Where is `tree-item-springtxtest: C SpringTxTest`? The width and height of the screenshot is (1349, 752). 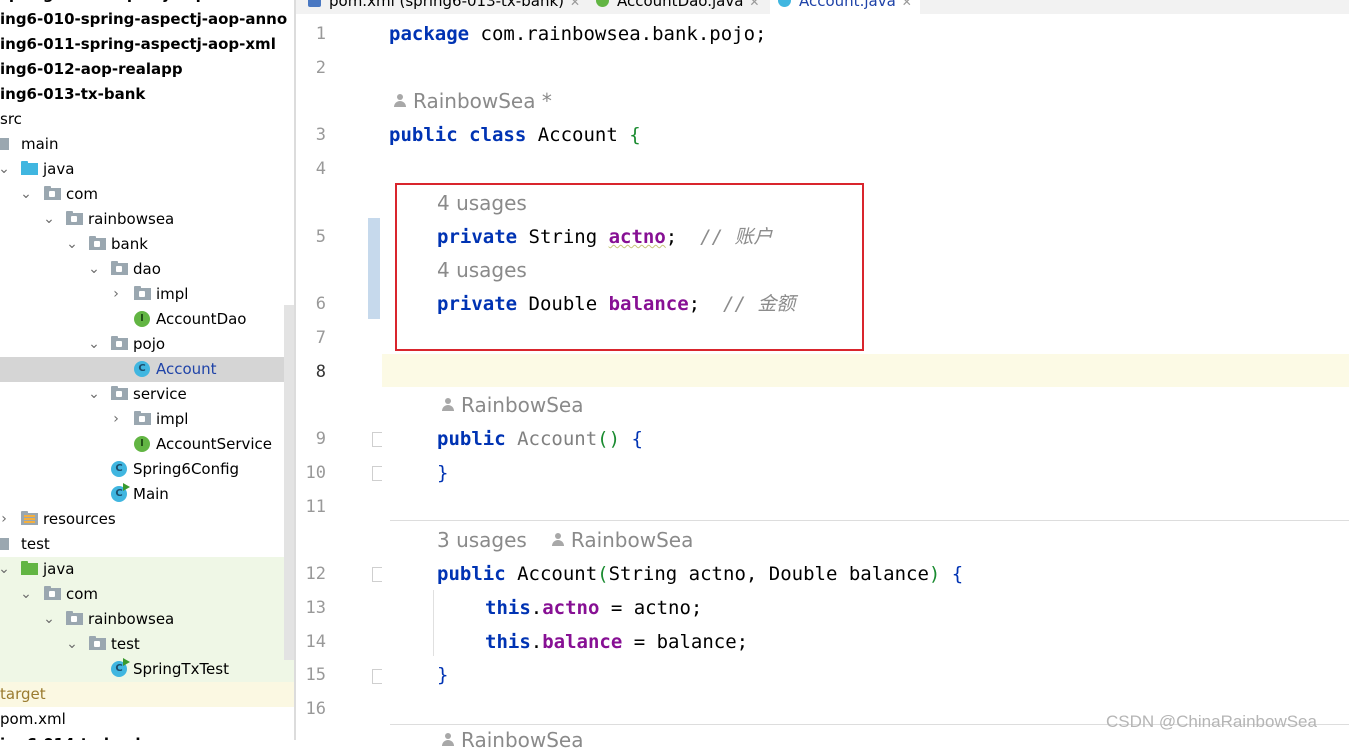
tree-item-springtxtest: C SpringTxTest is located at coordinates (147, 669).